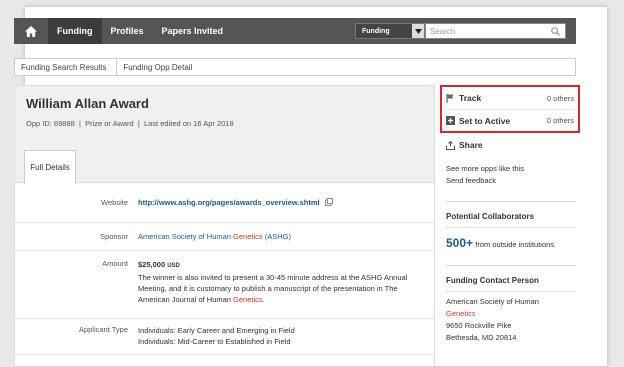 The height and width of the screenshot is (367, 624). Describe the element at coordinates (50, 167) in the screenshot. I see `tab-full-details: Full Details` at that location.